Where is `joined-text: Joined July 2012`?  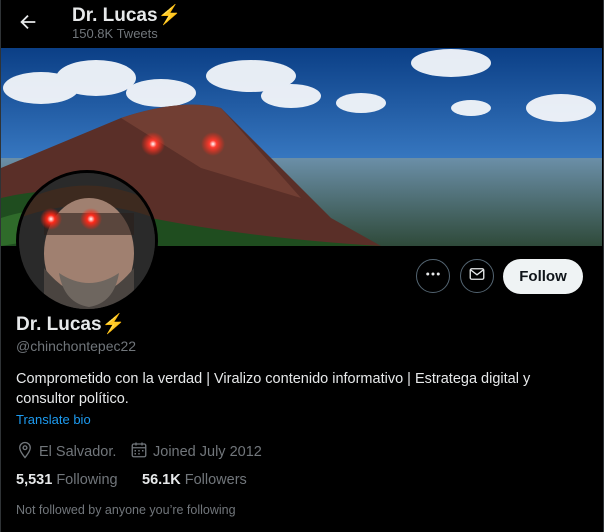 joined-text: Joined July 2012 is located at coordinates (207, 452).